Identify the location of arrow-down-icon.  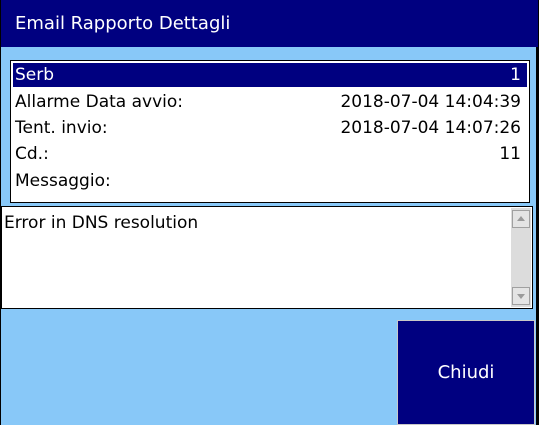
(521, 296).